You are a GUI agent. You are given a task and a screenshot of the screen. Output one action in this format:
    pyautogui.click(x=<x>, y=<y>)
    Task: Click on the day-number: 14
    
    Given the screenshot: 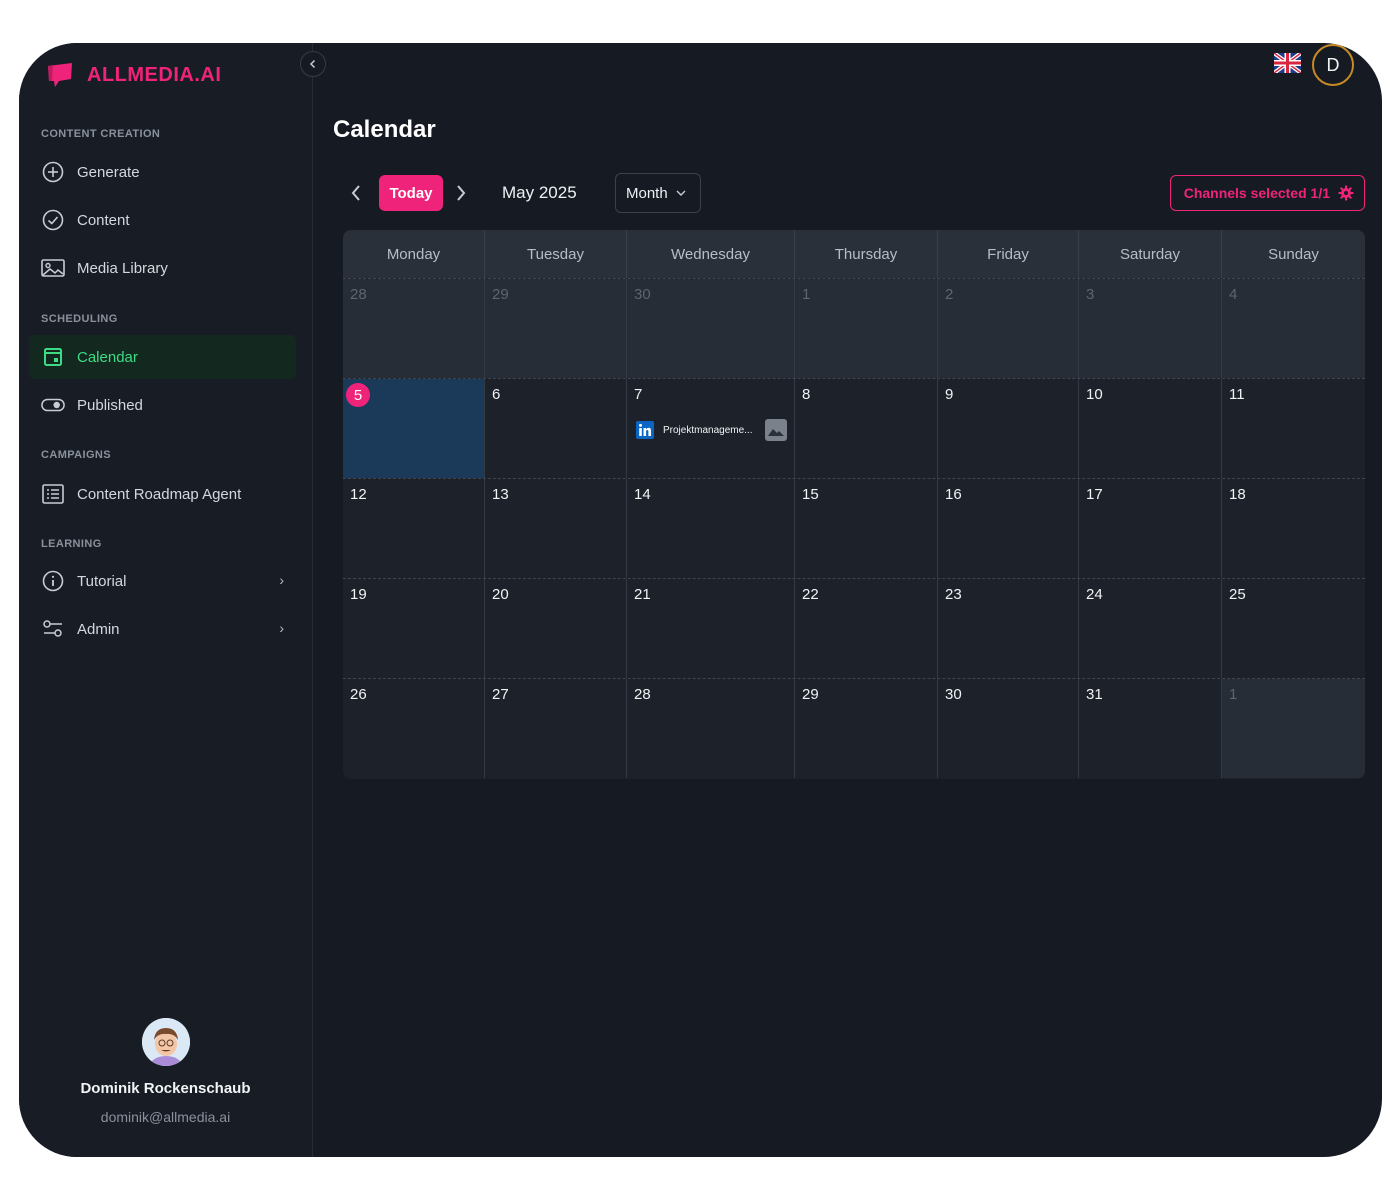 What is the action you would take?
    pyautogui.click(x=642, y=494)
    